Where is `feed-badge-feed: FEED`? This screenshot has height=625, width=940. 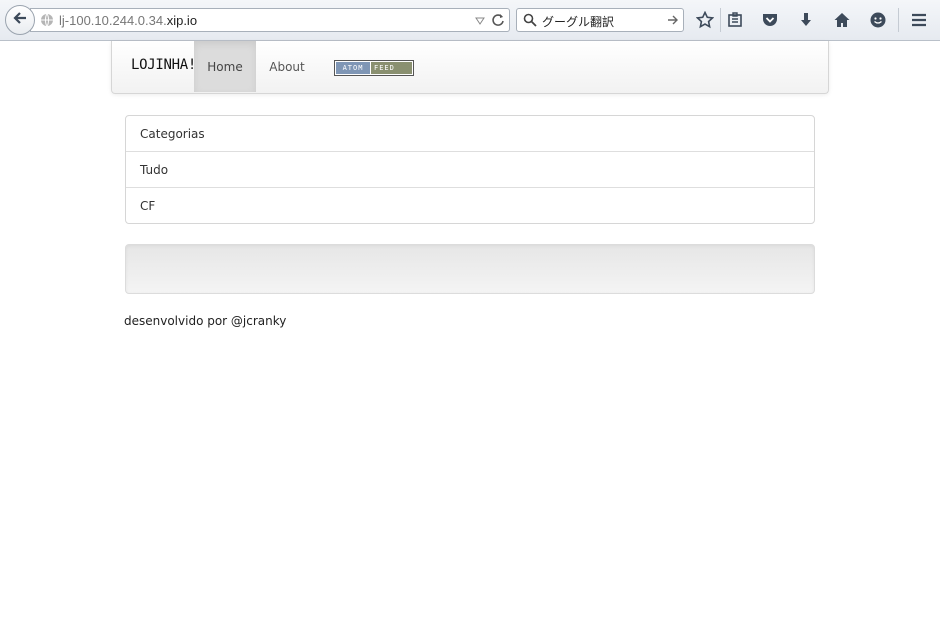 feed-badge-feed: FEED is located at coordinates (391, 68).